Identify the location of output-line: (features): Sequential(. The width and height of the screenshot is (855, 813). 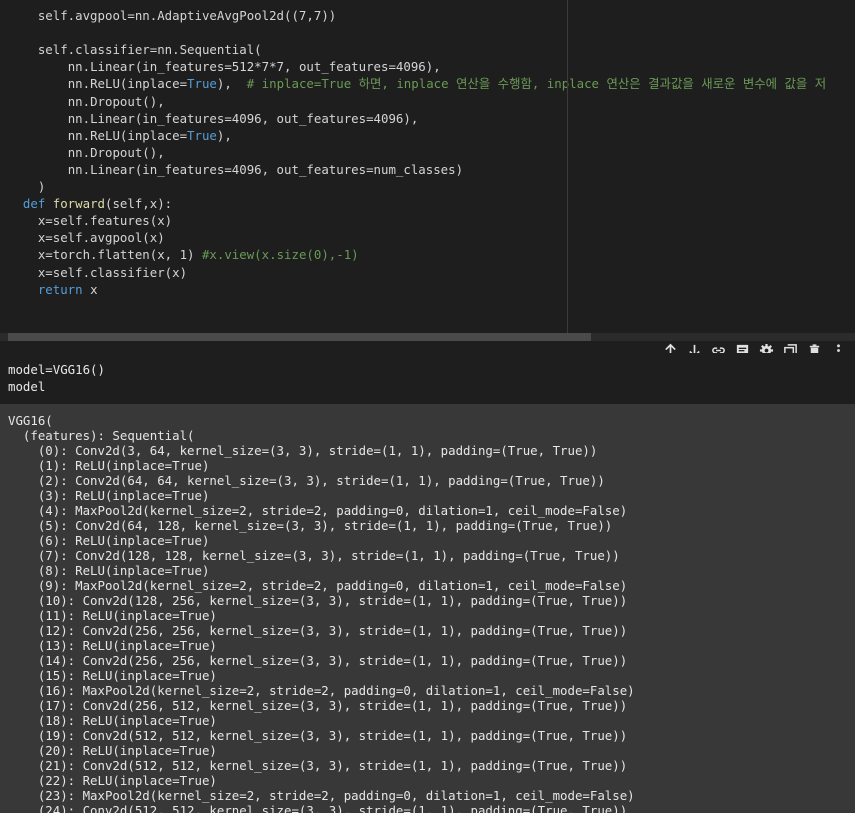
(101, 435).